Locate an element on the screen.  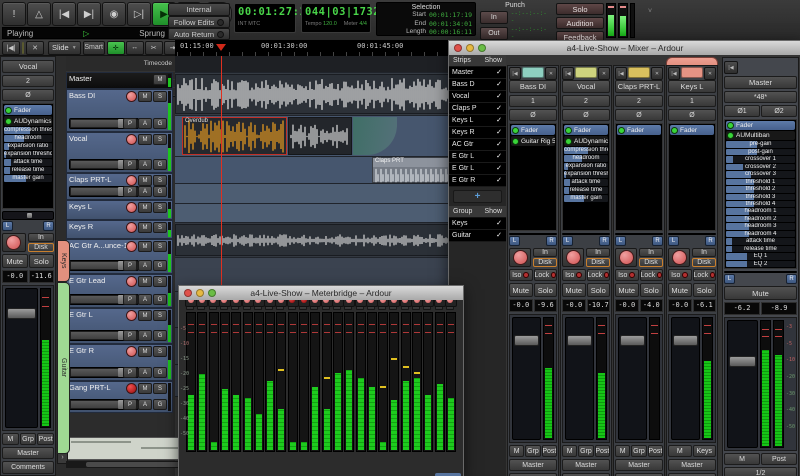
bbt-clock: 044|03|1732 Tempo 120.0 Meter 4/4 is located at coordinates (340, 18).